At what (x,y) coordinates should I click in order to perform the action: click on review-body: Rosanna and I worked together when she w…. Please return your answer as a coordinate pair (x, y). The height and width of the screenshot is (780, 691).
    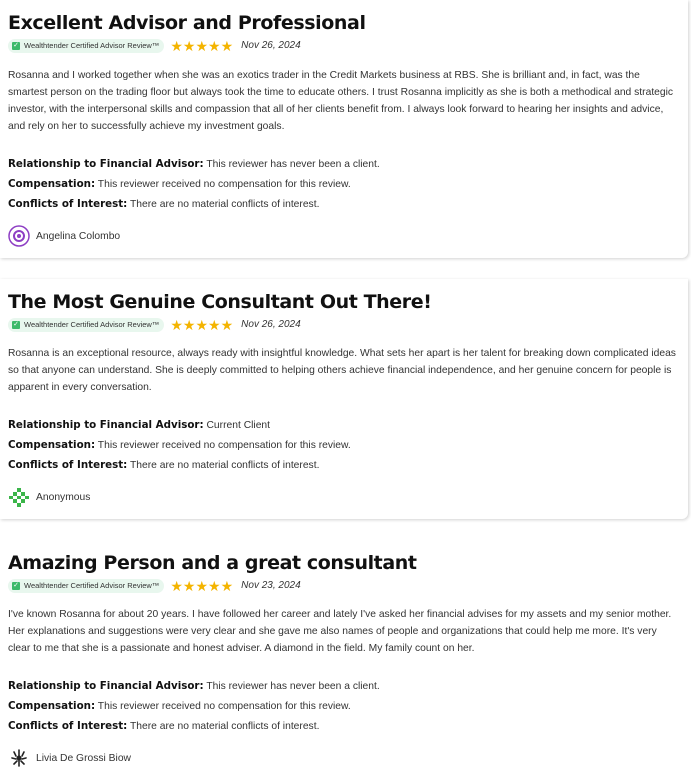
    Looking at the image, I should click on (341, 101).